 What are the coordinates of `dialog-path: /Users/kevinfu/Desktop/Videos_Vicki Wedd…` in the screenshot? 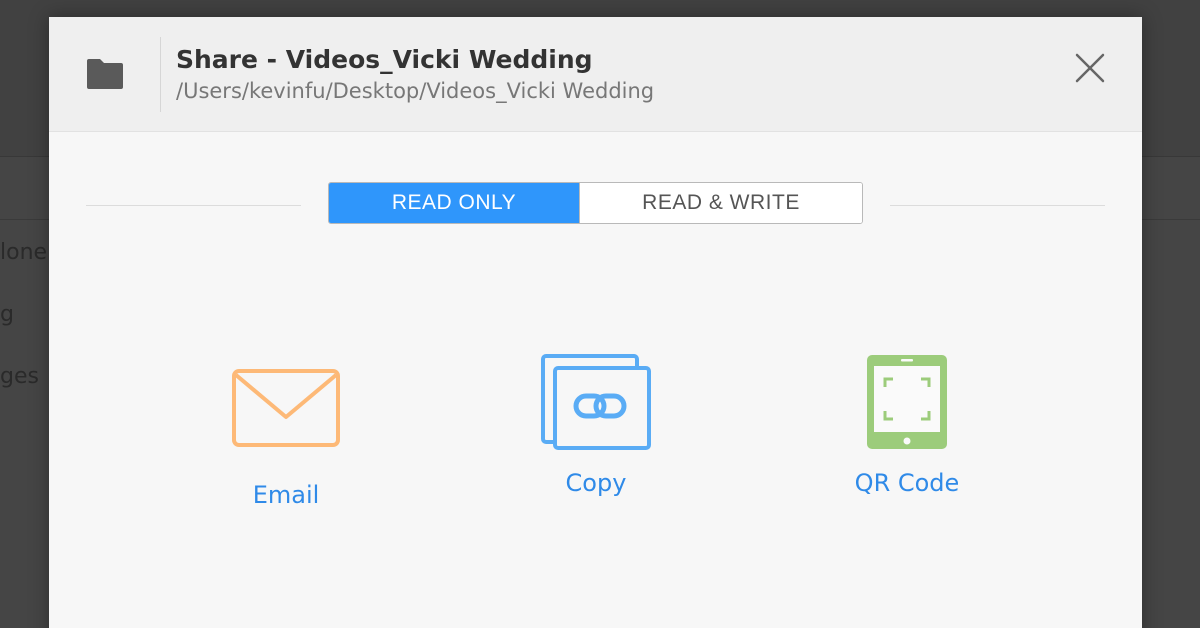 It's located at (415, 91).